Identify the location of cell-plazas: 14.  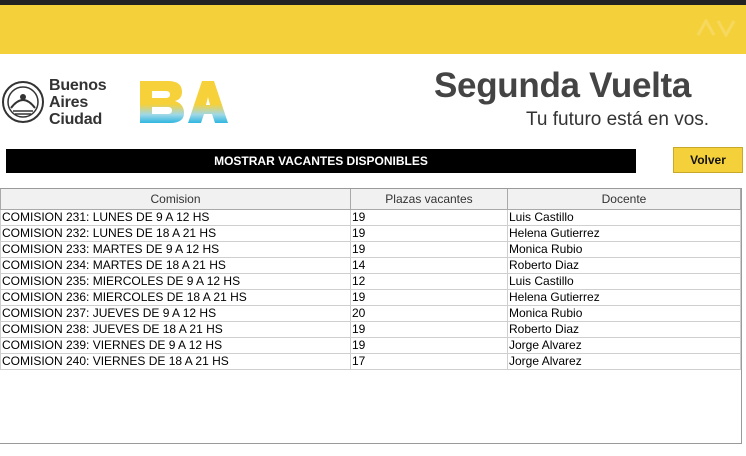
(429, 265).